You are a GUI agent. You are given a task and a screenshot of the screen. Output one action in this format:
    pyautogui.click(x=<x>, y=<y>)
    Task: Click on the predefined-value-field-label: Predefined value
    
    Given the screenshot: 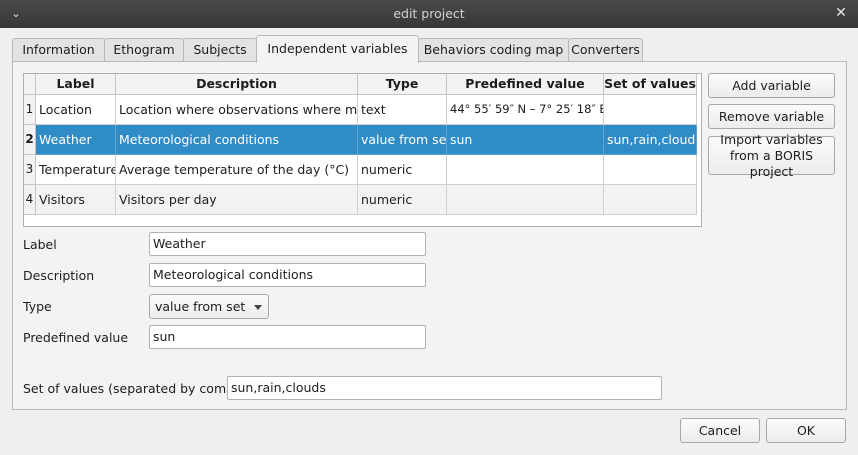 What is the action you would take?
    pyautogui.click(x=76, y=337)
    